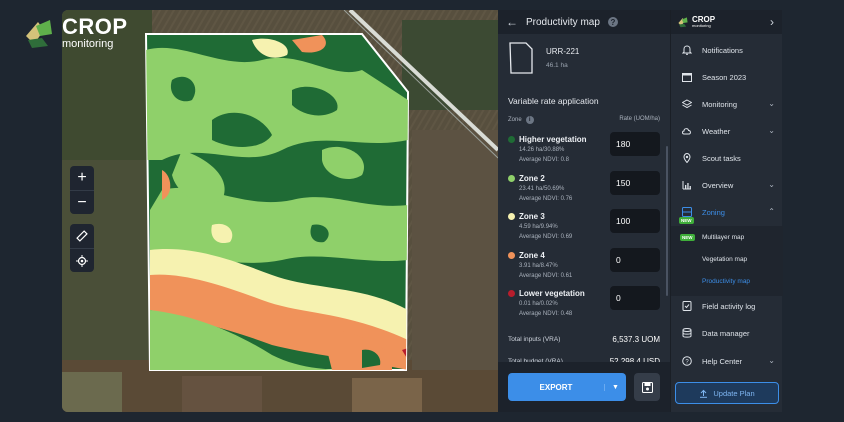  What do you see at coordinates (534, 339) in the screenshot?
I see `total-label: Total inputs (VRA)` at bounding box center [534, 339].